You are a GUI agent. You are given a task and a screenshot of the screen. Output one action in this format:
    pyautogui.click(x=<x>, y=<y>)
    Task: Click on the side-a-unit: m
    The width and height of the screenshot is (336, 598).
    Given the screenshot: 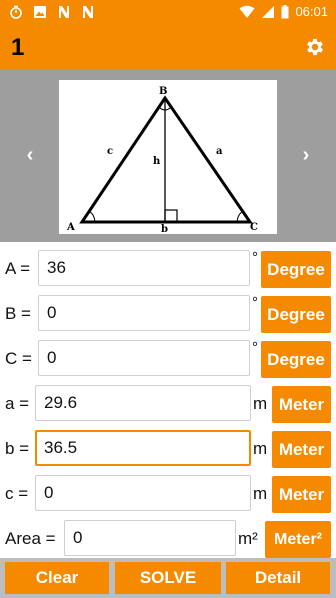 What is the action you would take?
    pyautogui.click(x=260, y=403)
    